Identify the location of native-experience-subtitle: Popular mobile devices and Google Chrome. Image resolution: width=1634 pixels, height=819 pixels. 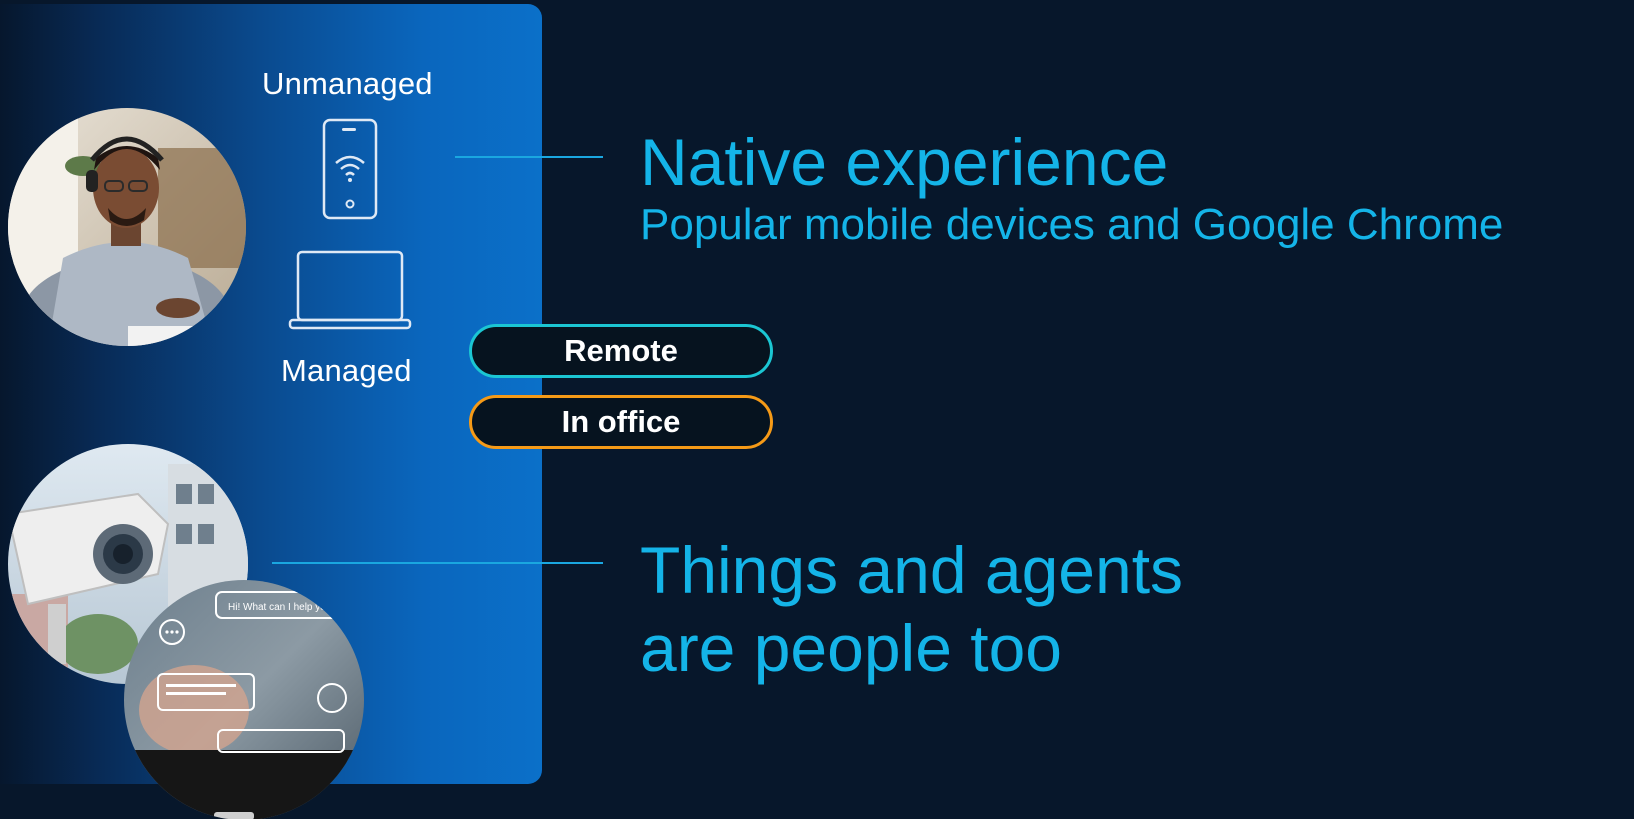
(1072, 224).